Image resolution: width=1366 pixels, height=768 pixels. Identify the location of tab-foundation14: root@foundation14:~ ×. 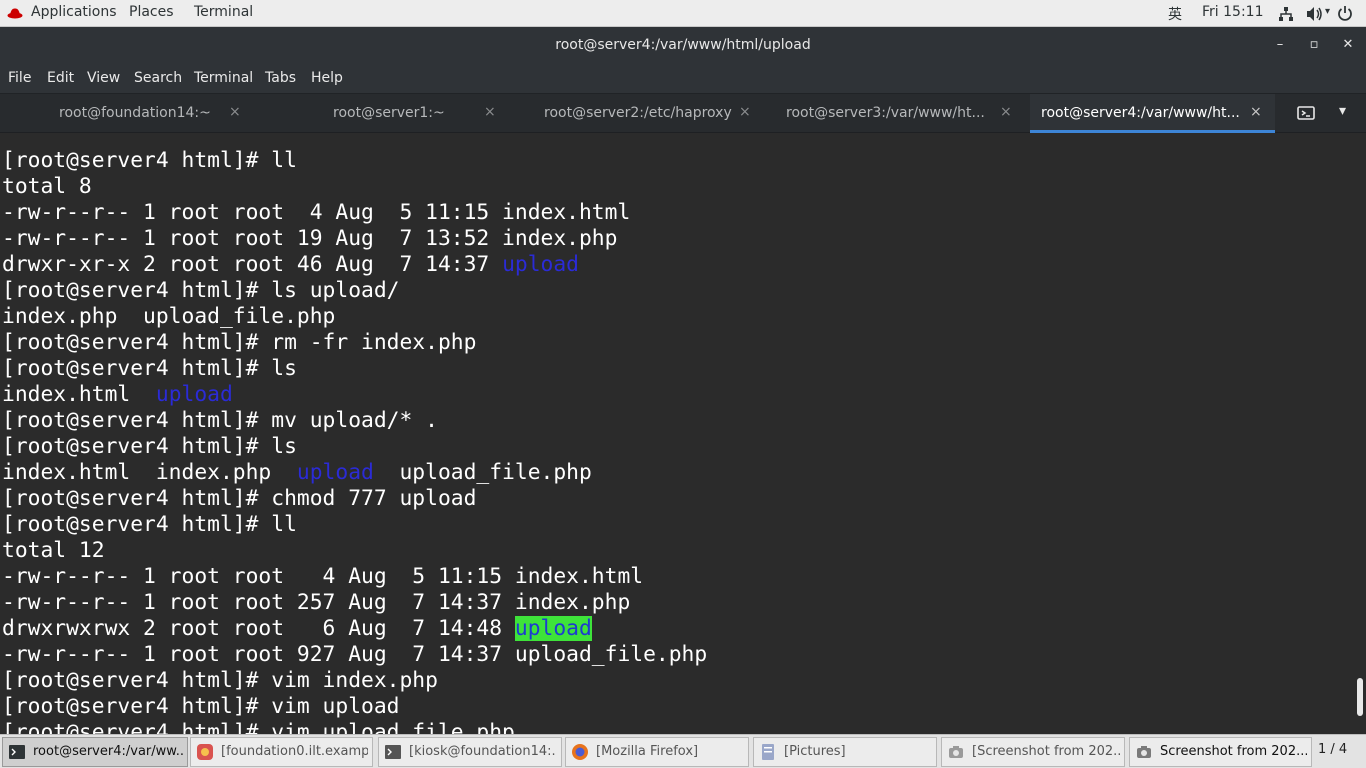
(128, 113).